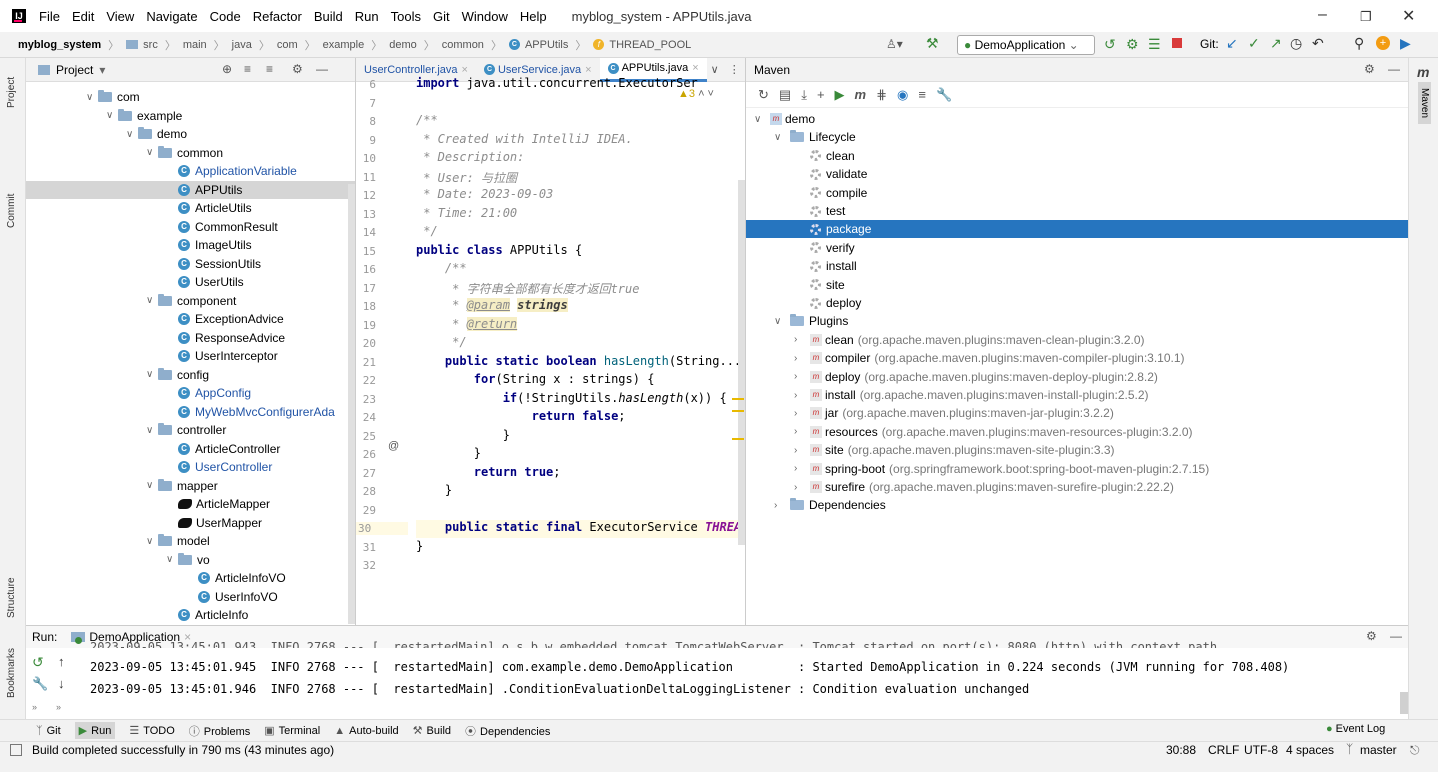 Image resolution: width=1438 pixels, height=772 pixels. What do you see at coordinates (804, 95) in the screenshot?
I see `download-icon: ⤓` at bounding box center [804, 95].